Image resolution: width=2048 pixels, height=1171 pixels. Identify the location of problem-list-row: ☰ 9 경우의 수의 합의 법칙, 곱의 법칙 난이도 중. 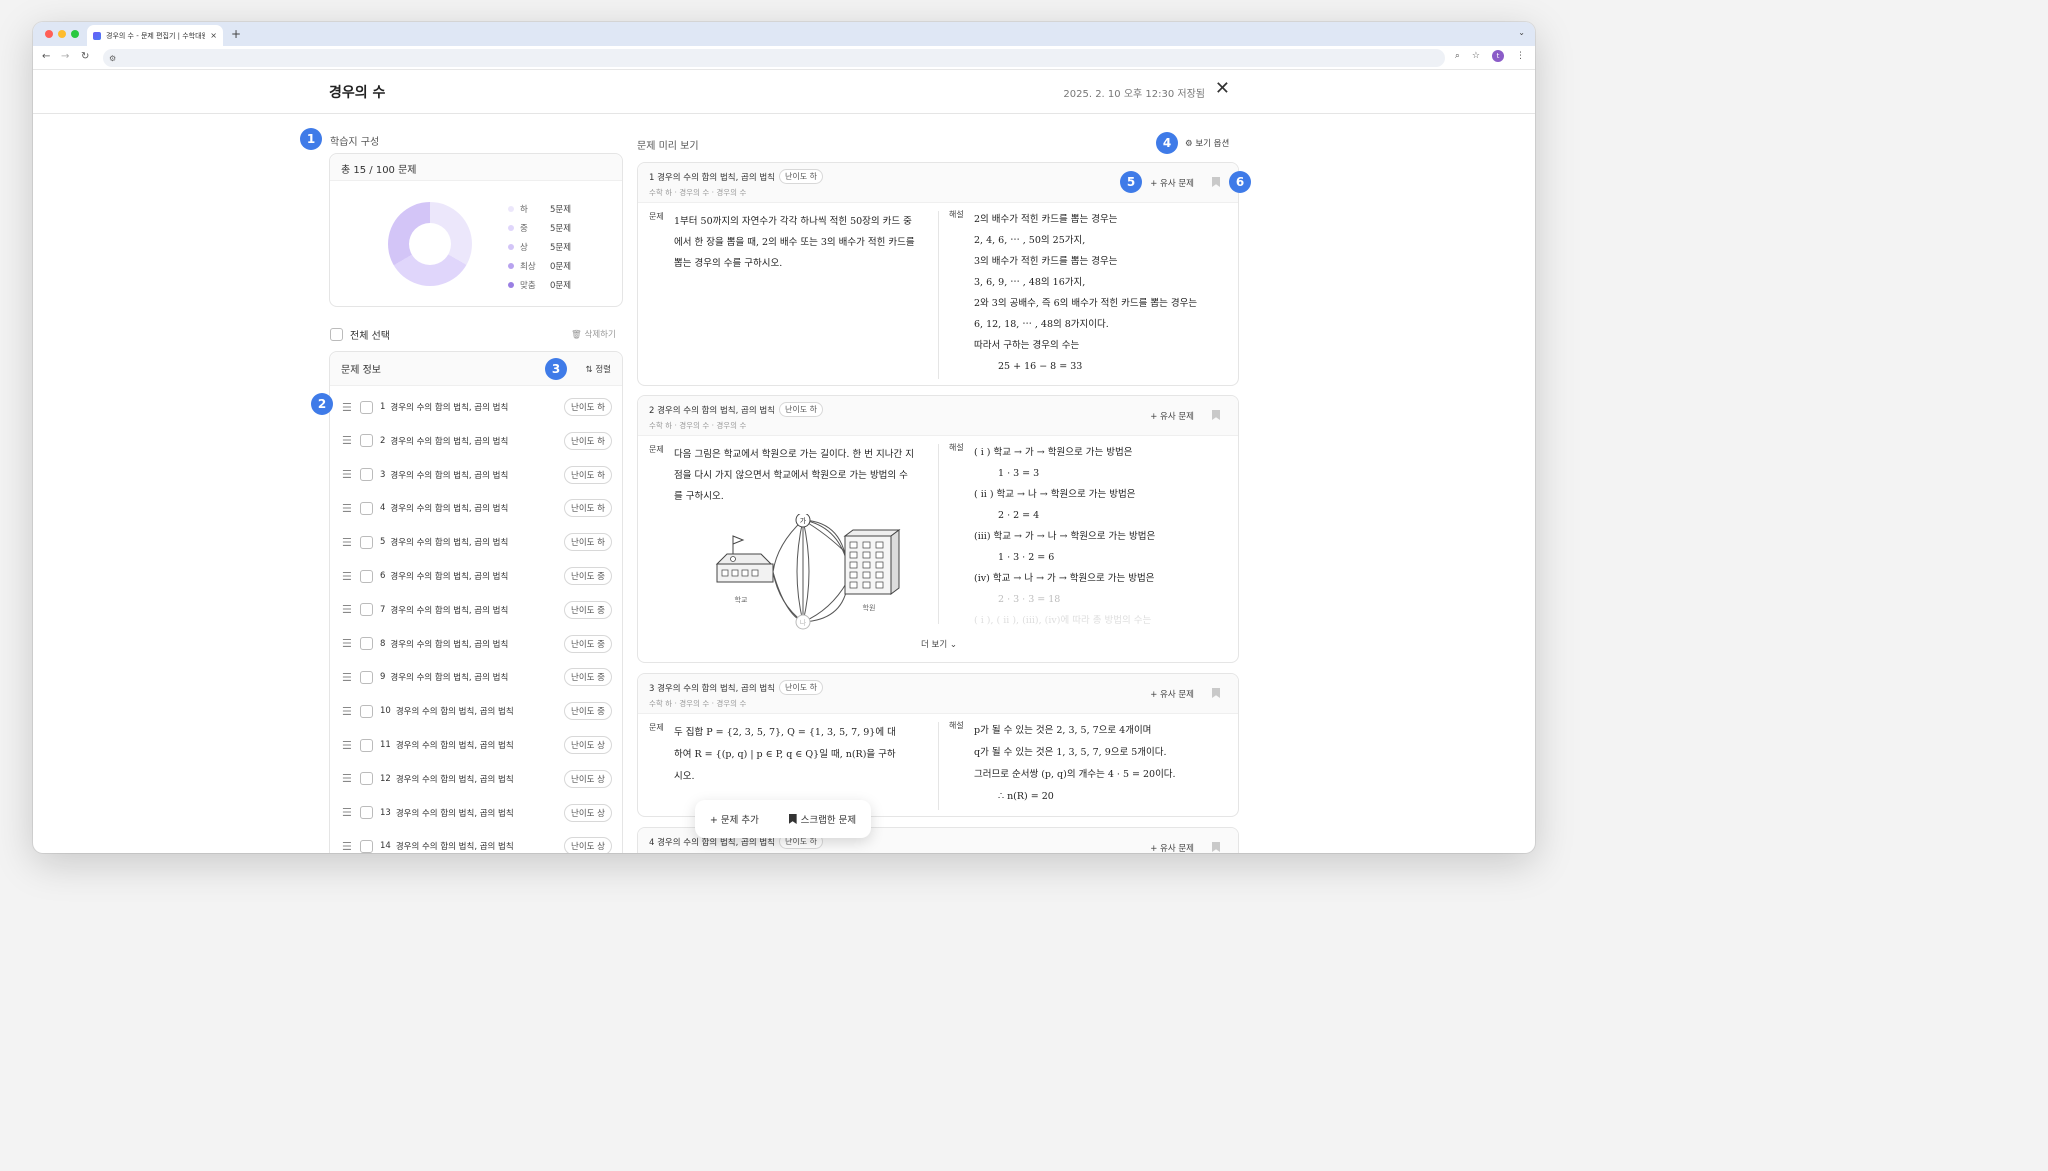
(476, 677).